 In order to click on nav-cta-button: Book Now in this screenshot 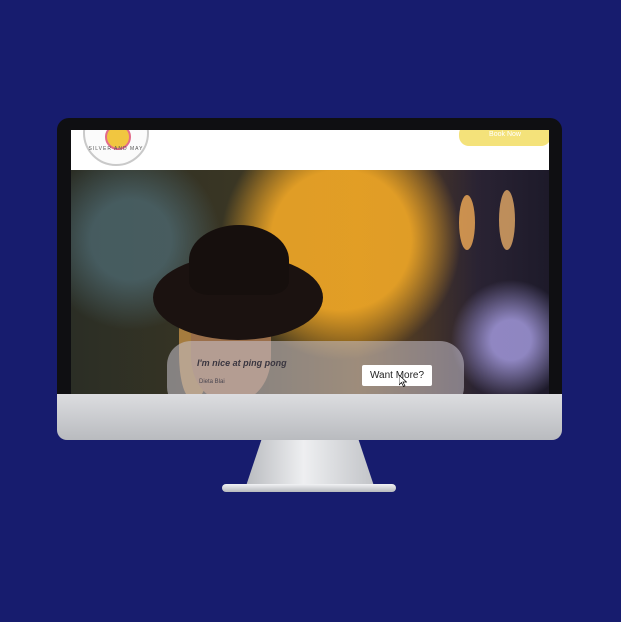, I will do `click(504, 138)`.